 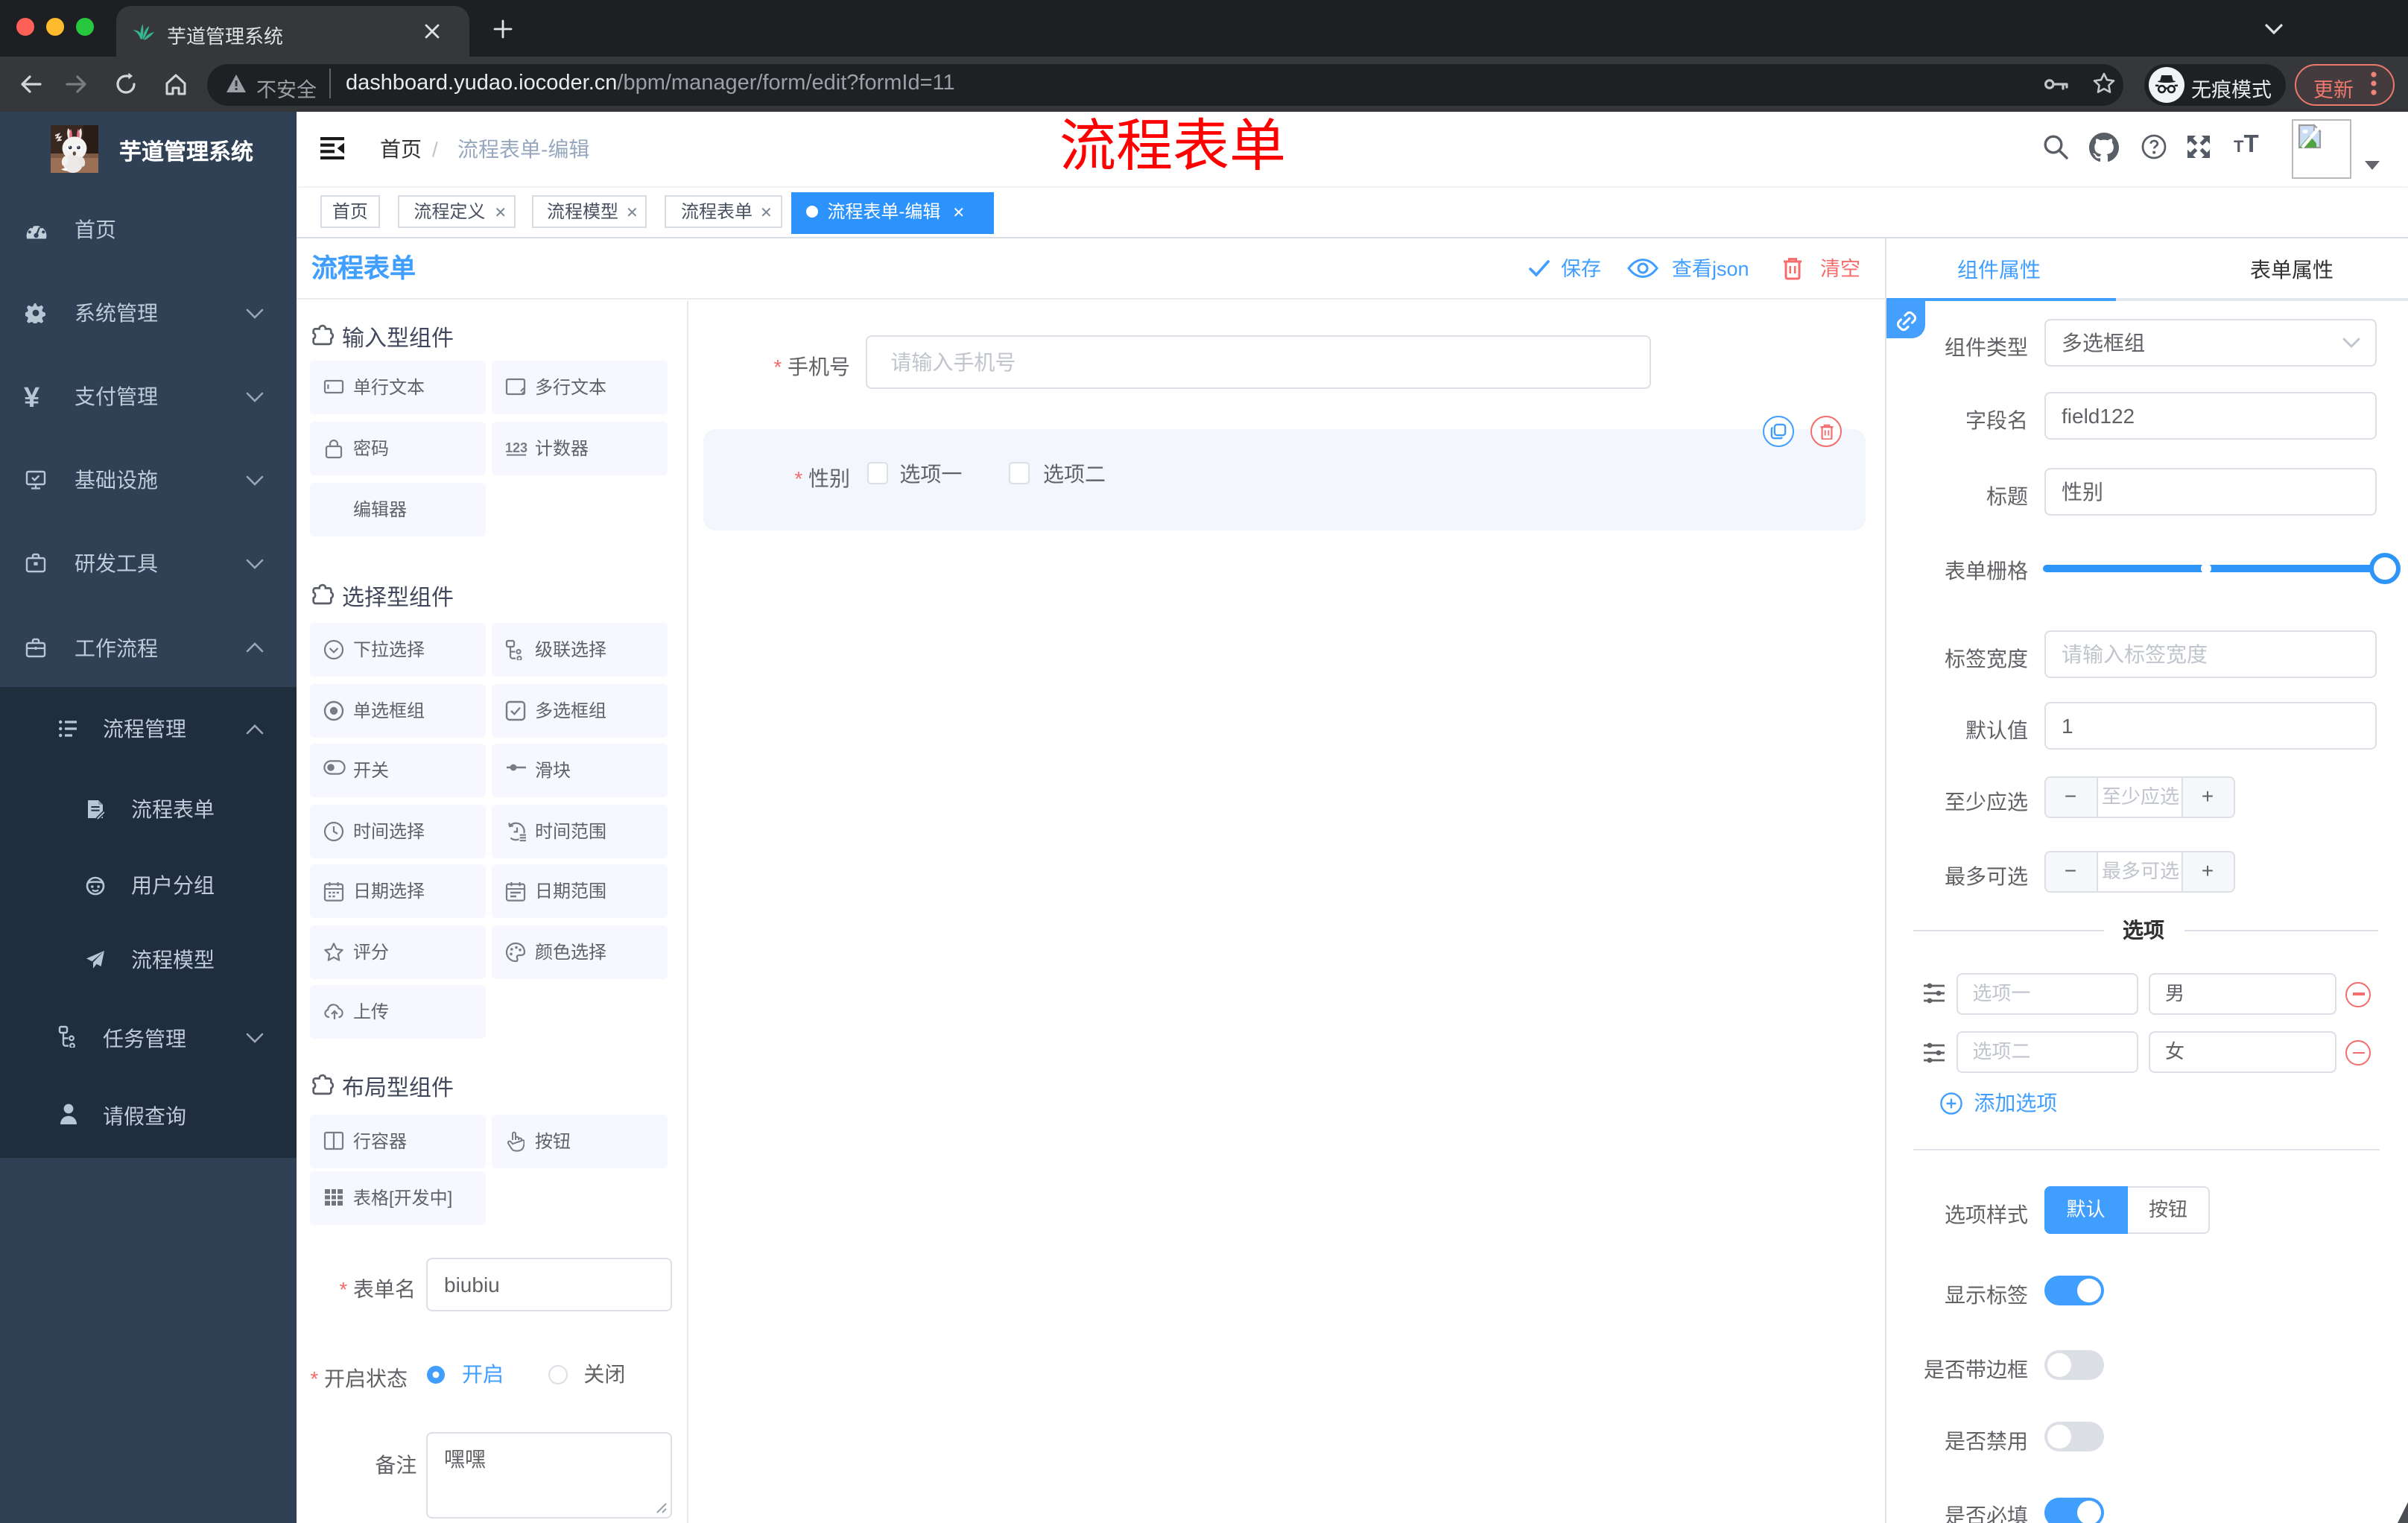 I want to click on svg-text: 123, so click(x=516, y=447).